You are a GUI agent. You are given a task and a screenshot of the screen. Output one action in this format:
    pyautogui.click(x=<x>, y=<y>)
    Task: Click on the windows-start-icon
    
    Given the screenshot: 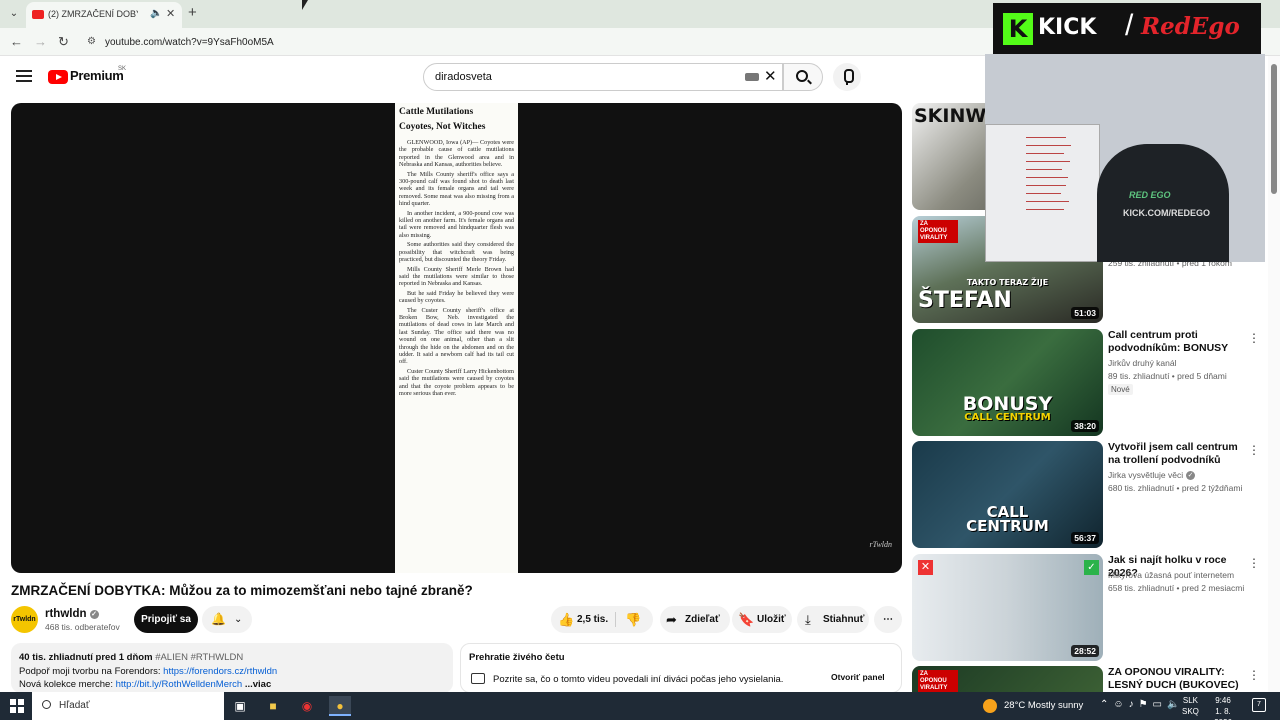 What is the action you would take?
    pyautogui.click(x=17, y=706)
    